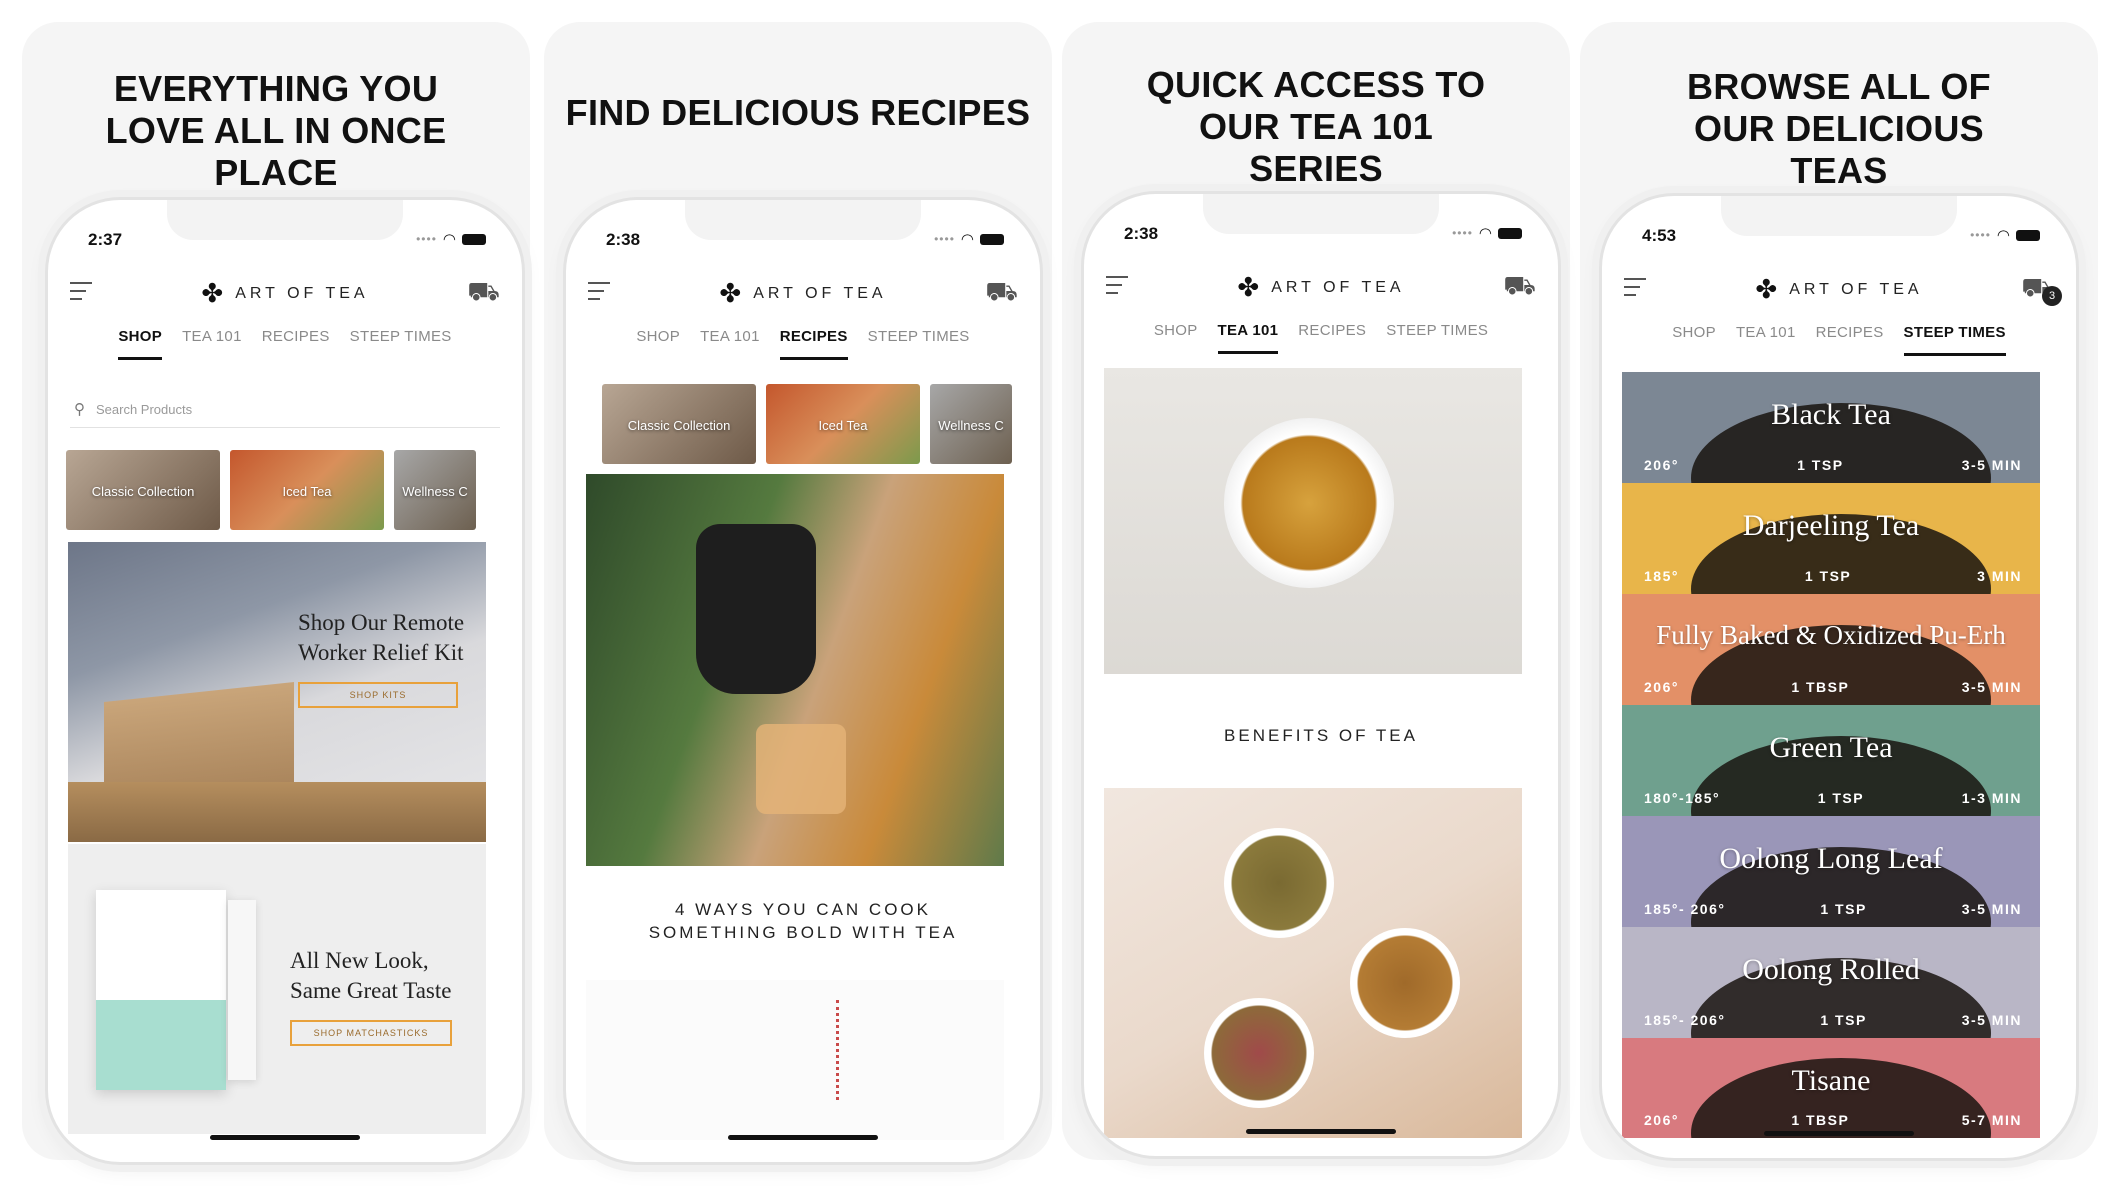  Describe the element at coordinates (1999, 576) in the screenshot. I see `steep-duration: 3 MIN` at that location.